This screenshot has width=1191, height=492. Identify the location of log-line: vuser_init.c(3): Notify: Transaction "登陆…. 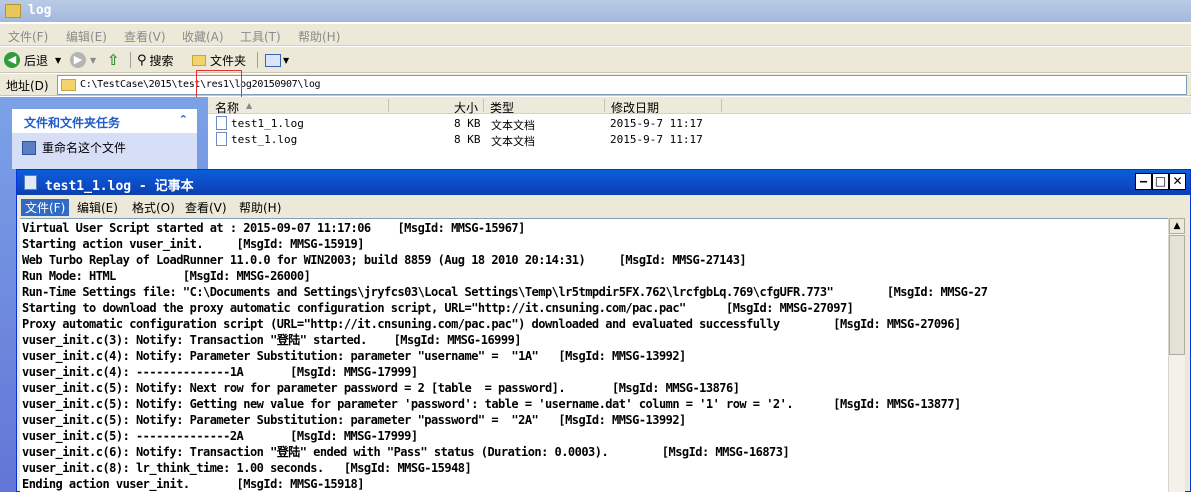
(272, 340).